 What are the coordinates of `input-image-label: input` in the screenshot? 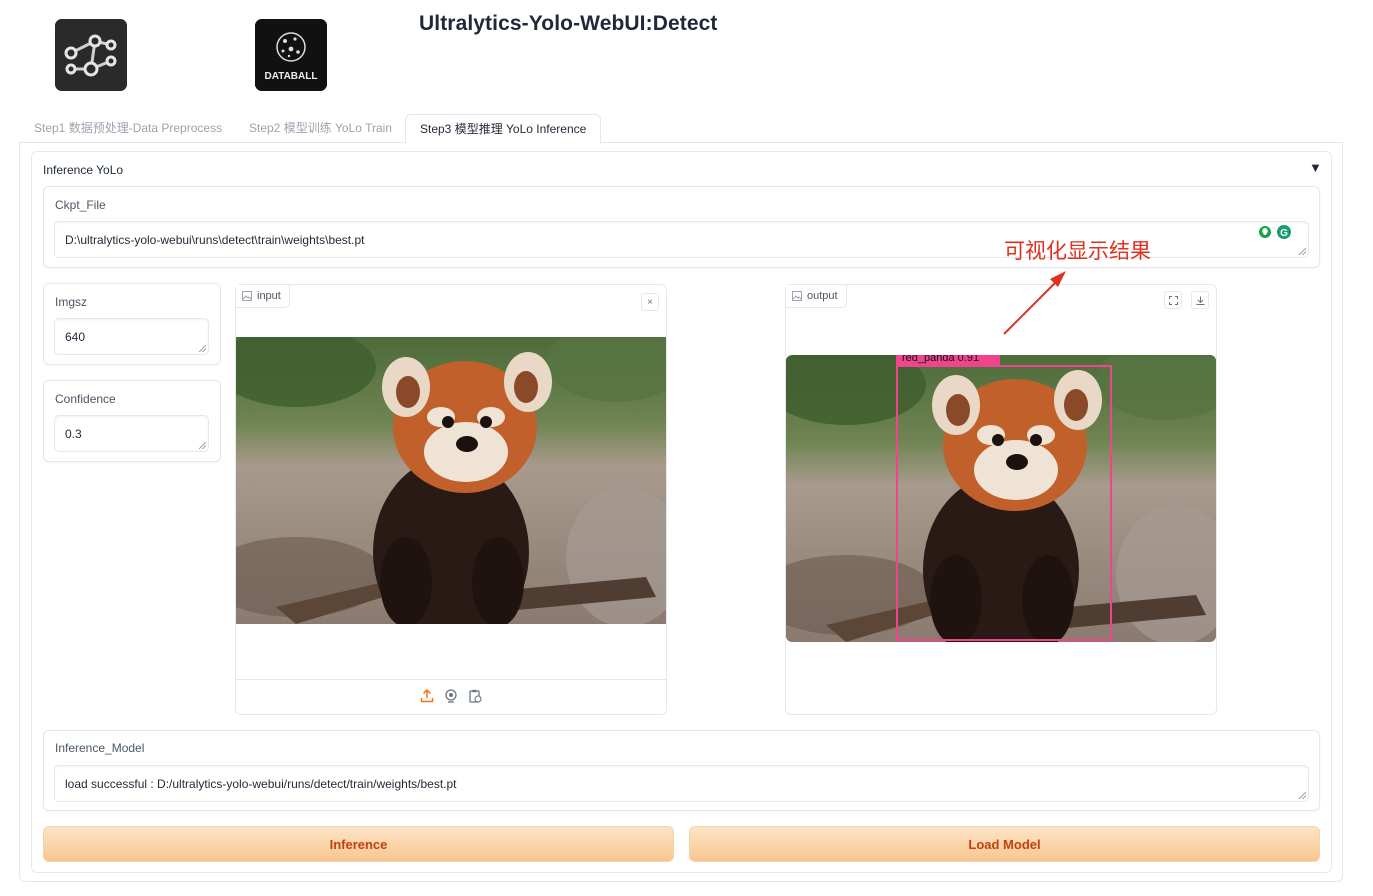 It's located at (263, 296).